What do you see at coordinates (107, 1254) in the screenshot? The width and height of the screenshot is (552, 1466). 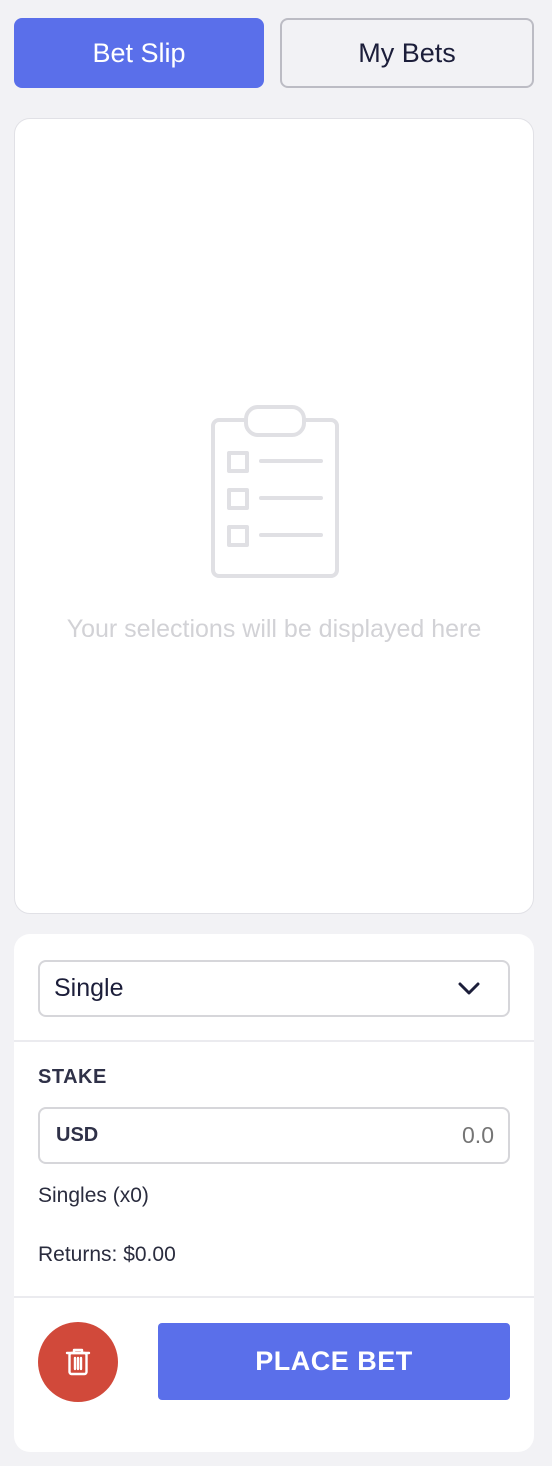 I see `returns-value: Returns: $0.00` at bounding box center [107, 1254].